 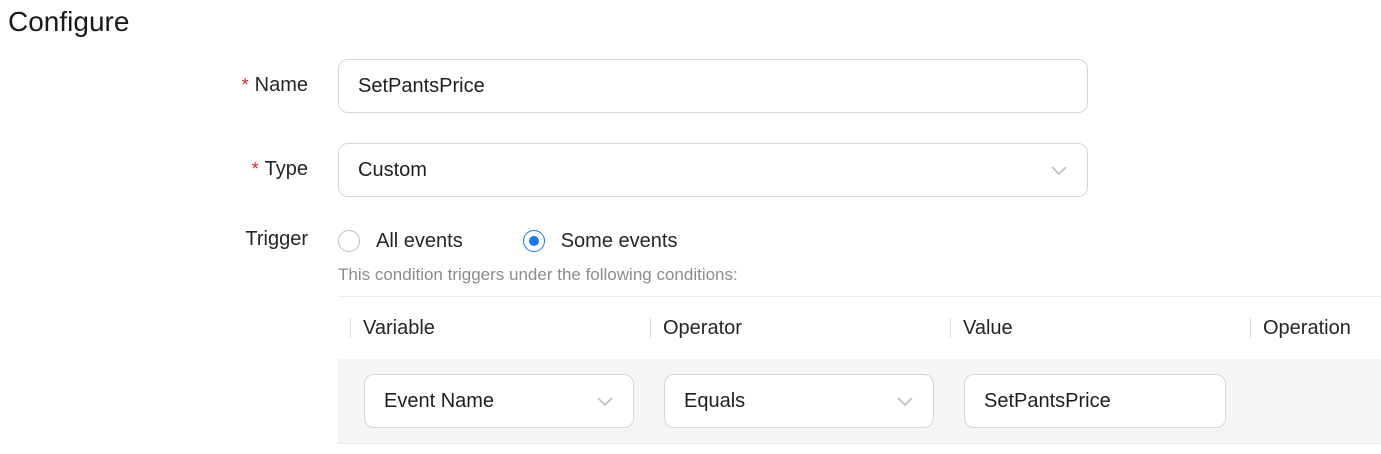 I want to click on name-input-value: SetPantsPrice, so click(x=421, y=85).